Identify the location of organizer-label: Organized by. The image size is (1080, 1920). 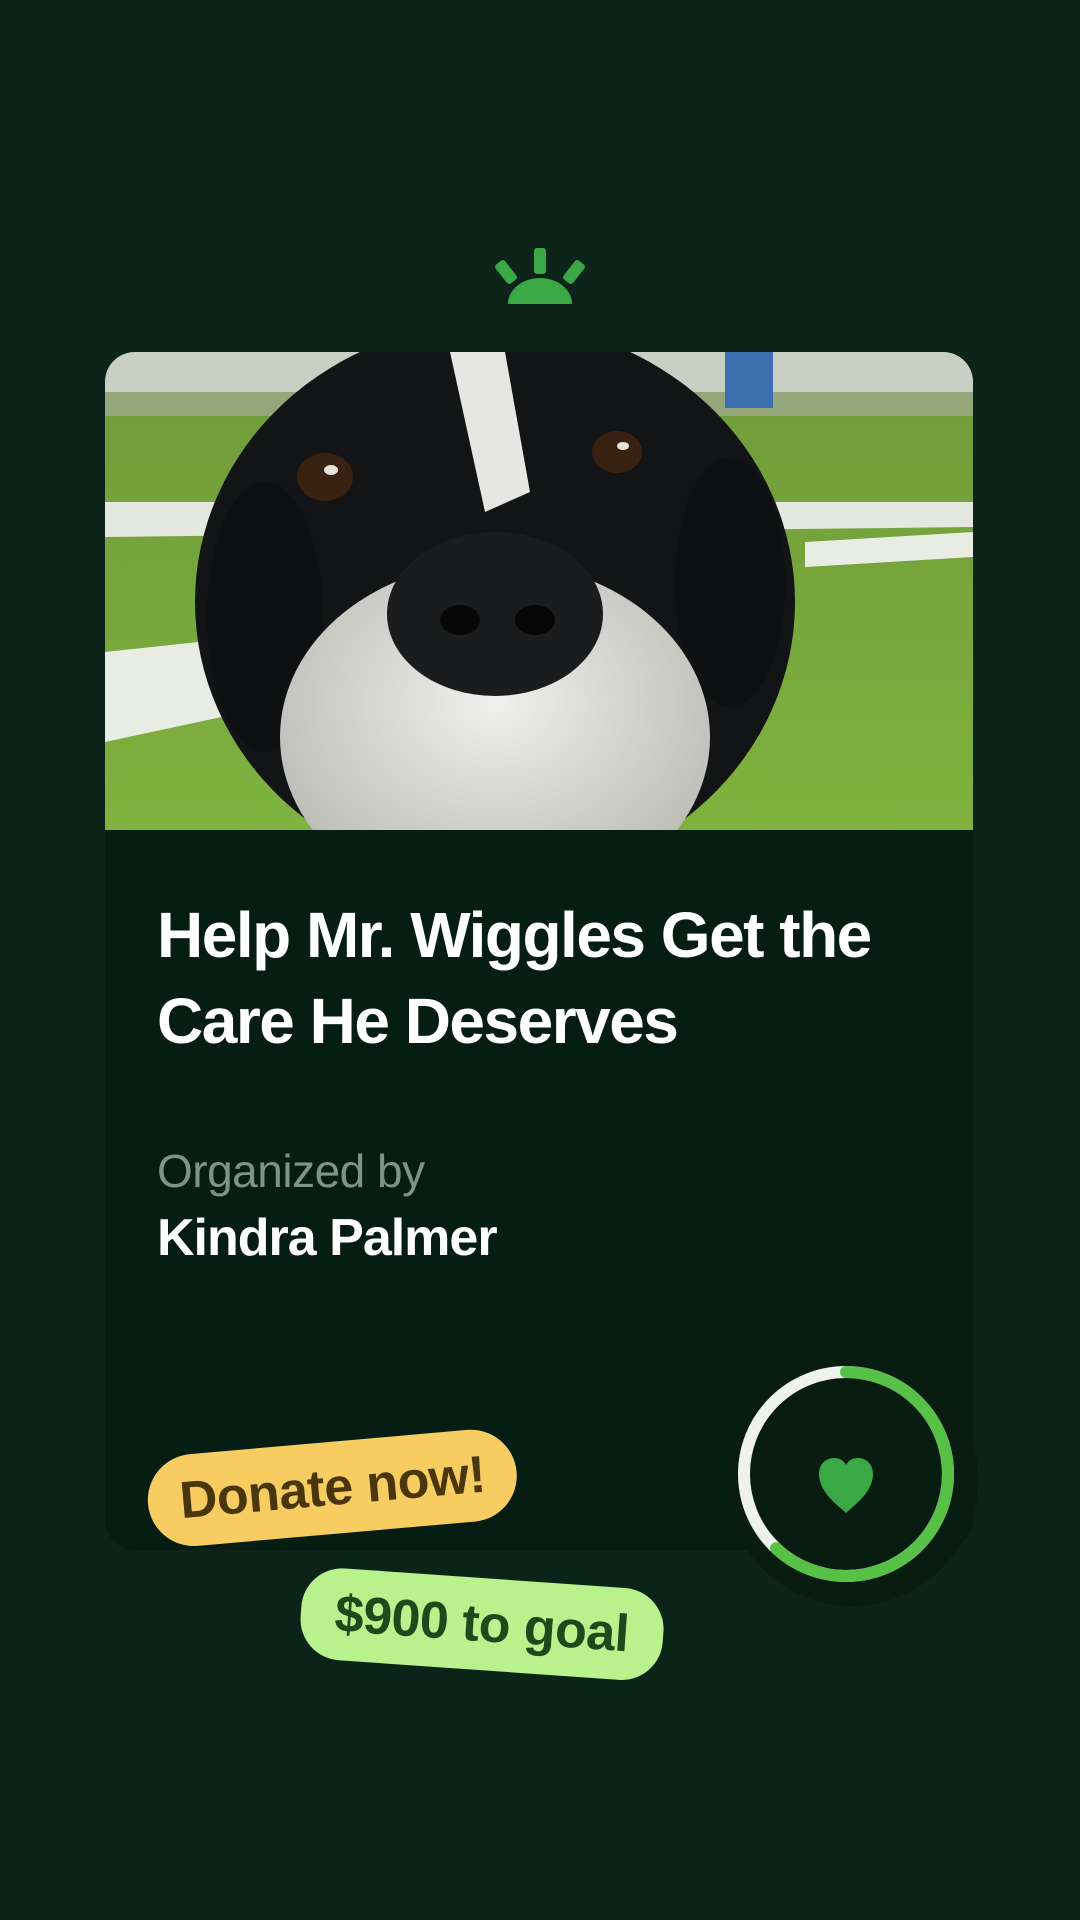
(291, 1171).